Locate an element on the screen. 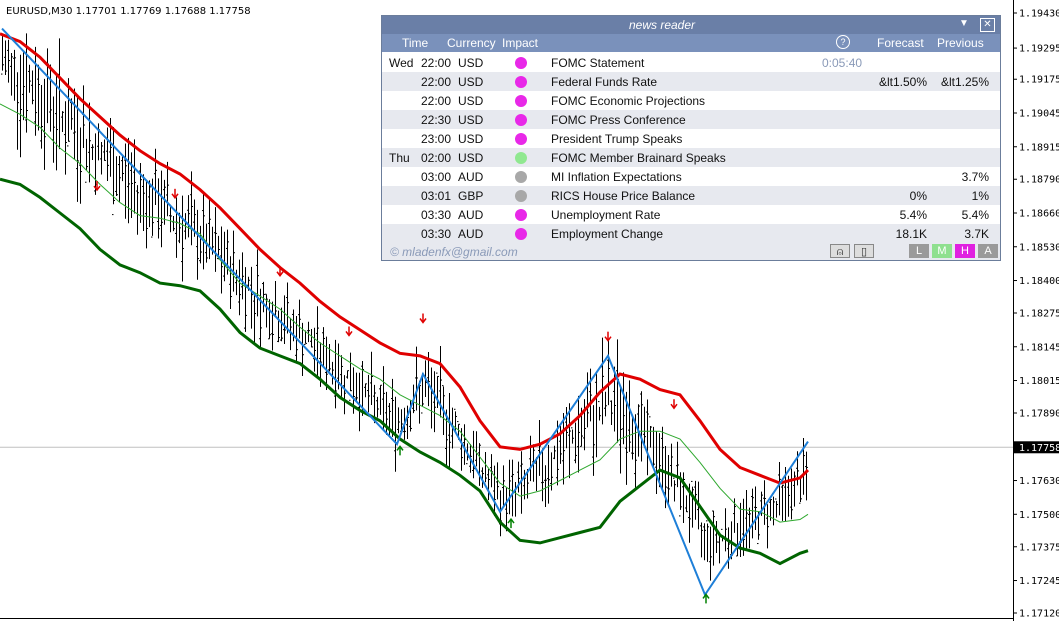 This screenshot has width=1059, height=621. news-row: 03:30 AUD Employment Change 18.1K 3.7K is located at coordinates (691, 233).